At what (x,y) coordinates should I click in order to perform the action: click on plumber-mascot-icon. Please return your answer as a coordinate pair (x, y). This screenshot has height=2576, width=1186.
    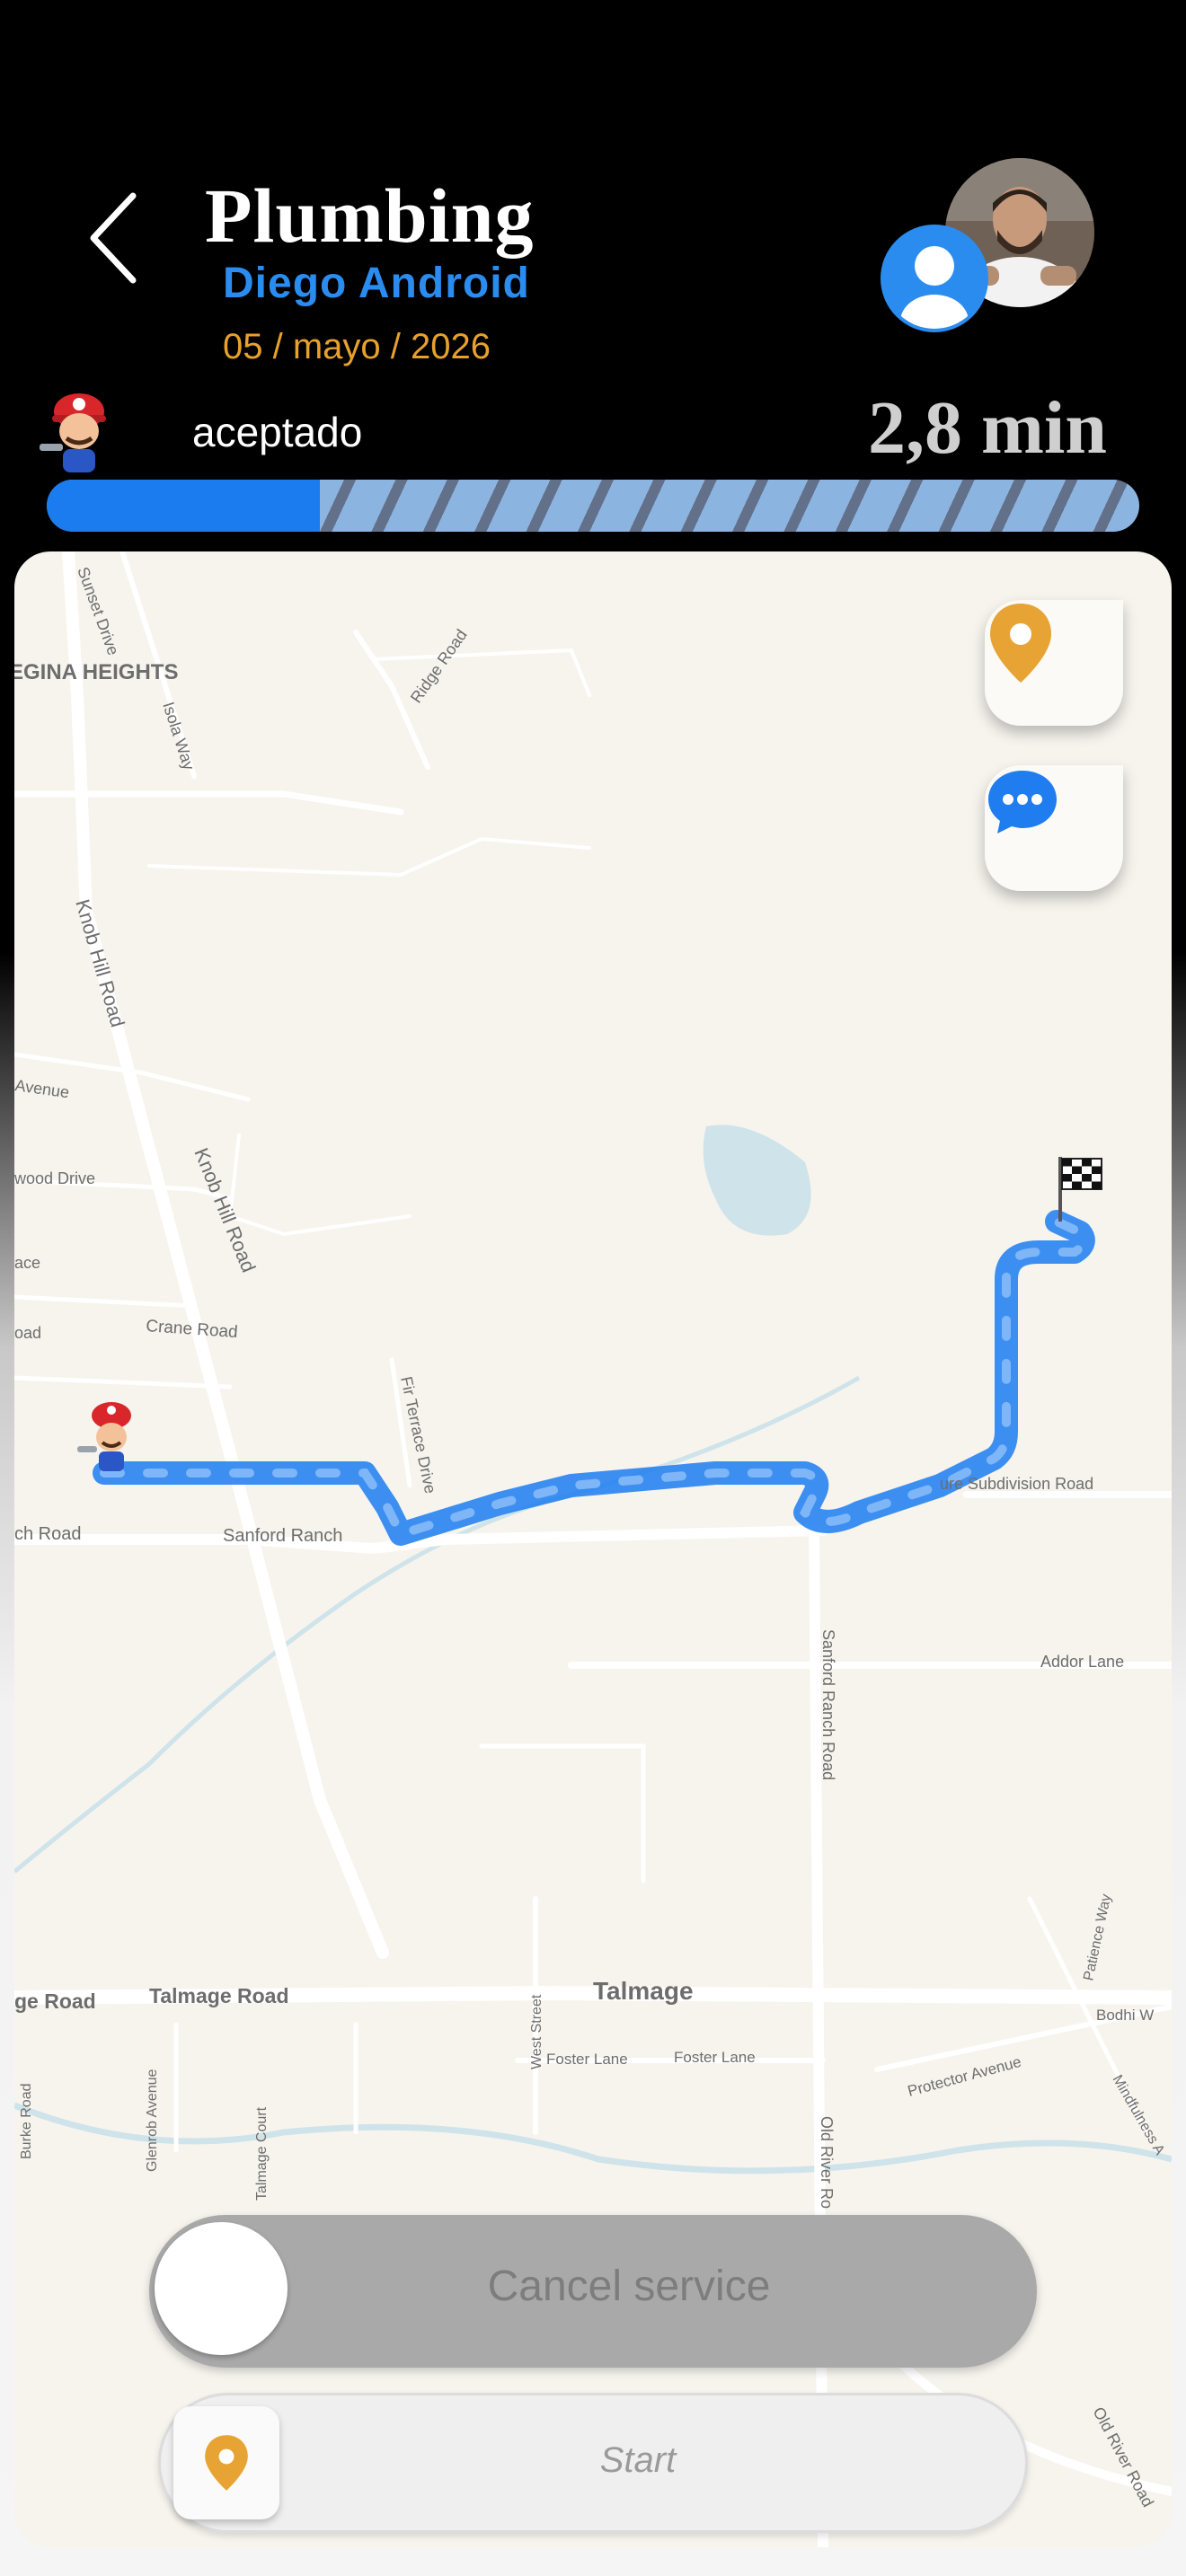
    Looking at the image, I should click on (73, 432).